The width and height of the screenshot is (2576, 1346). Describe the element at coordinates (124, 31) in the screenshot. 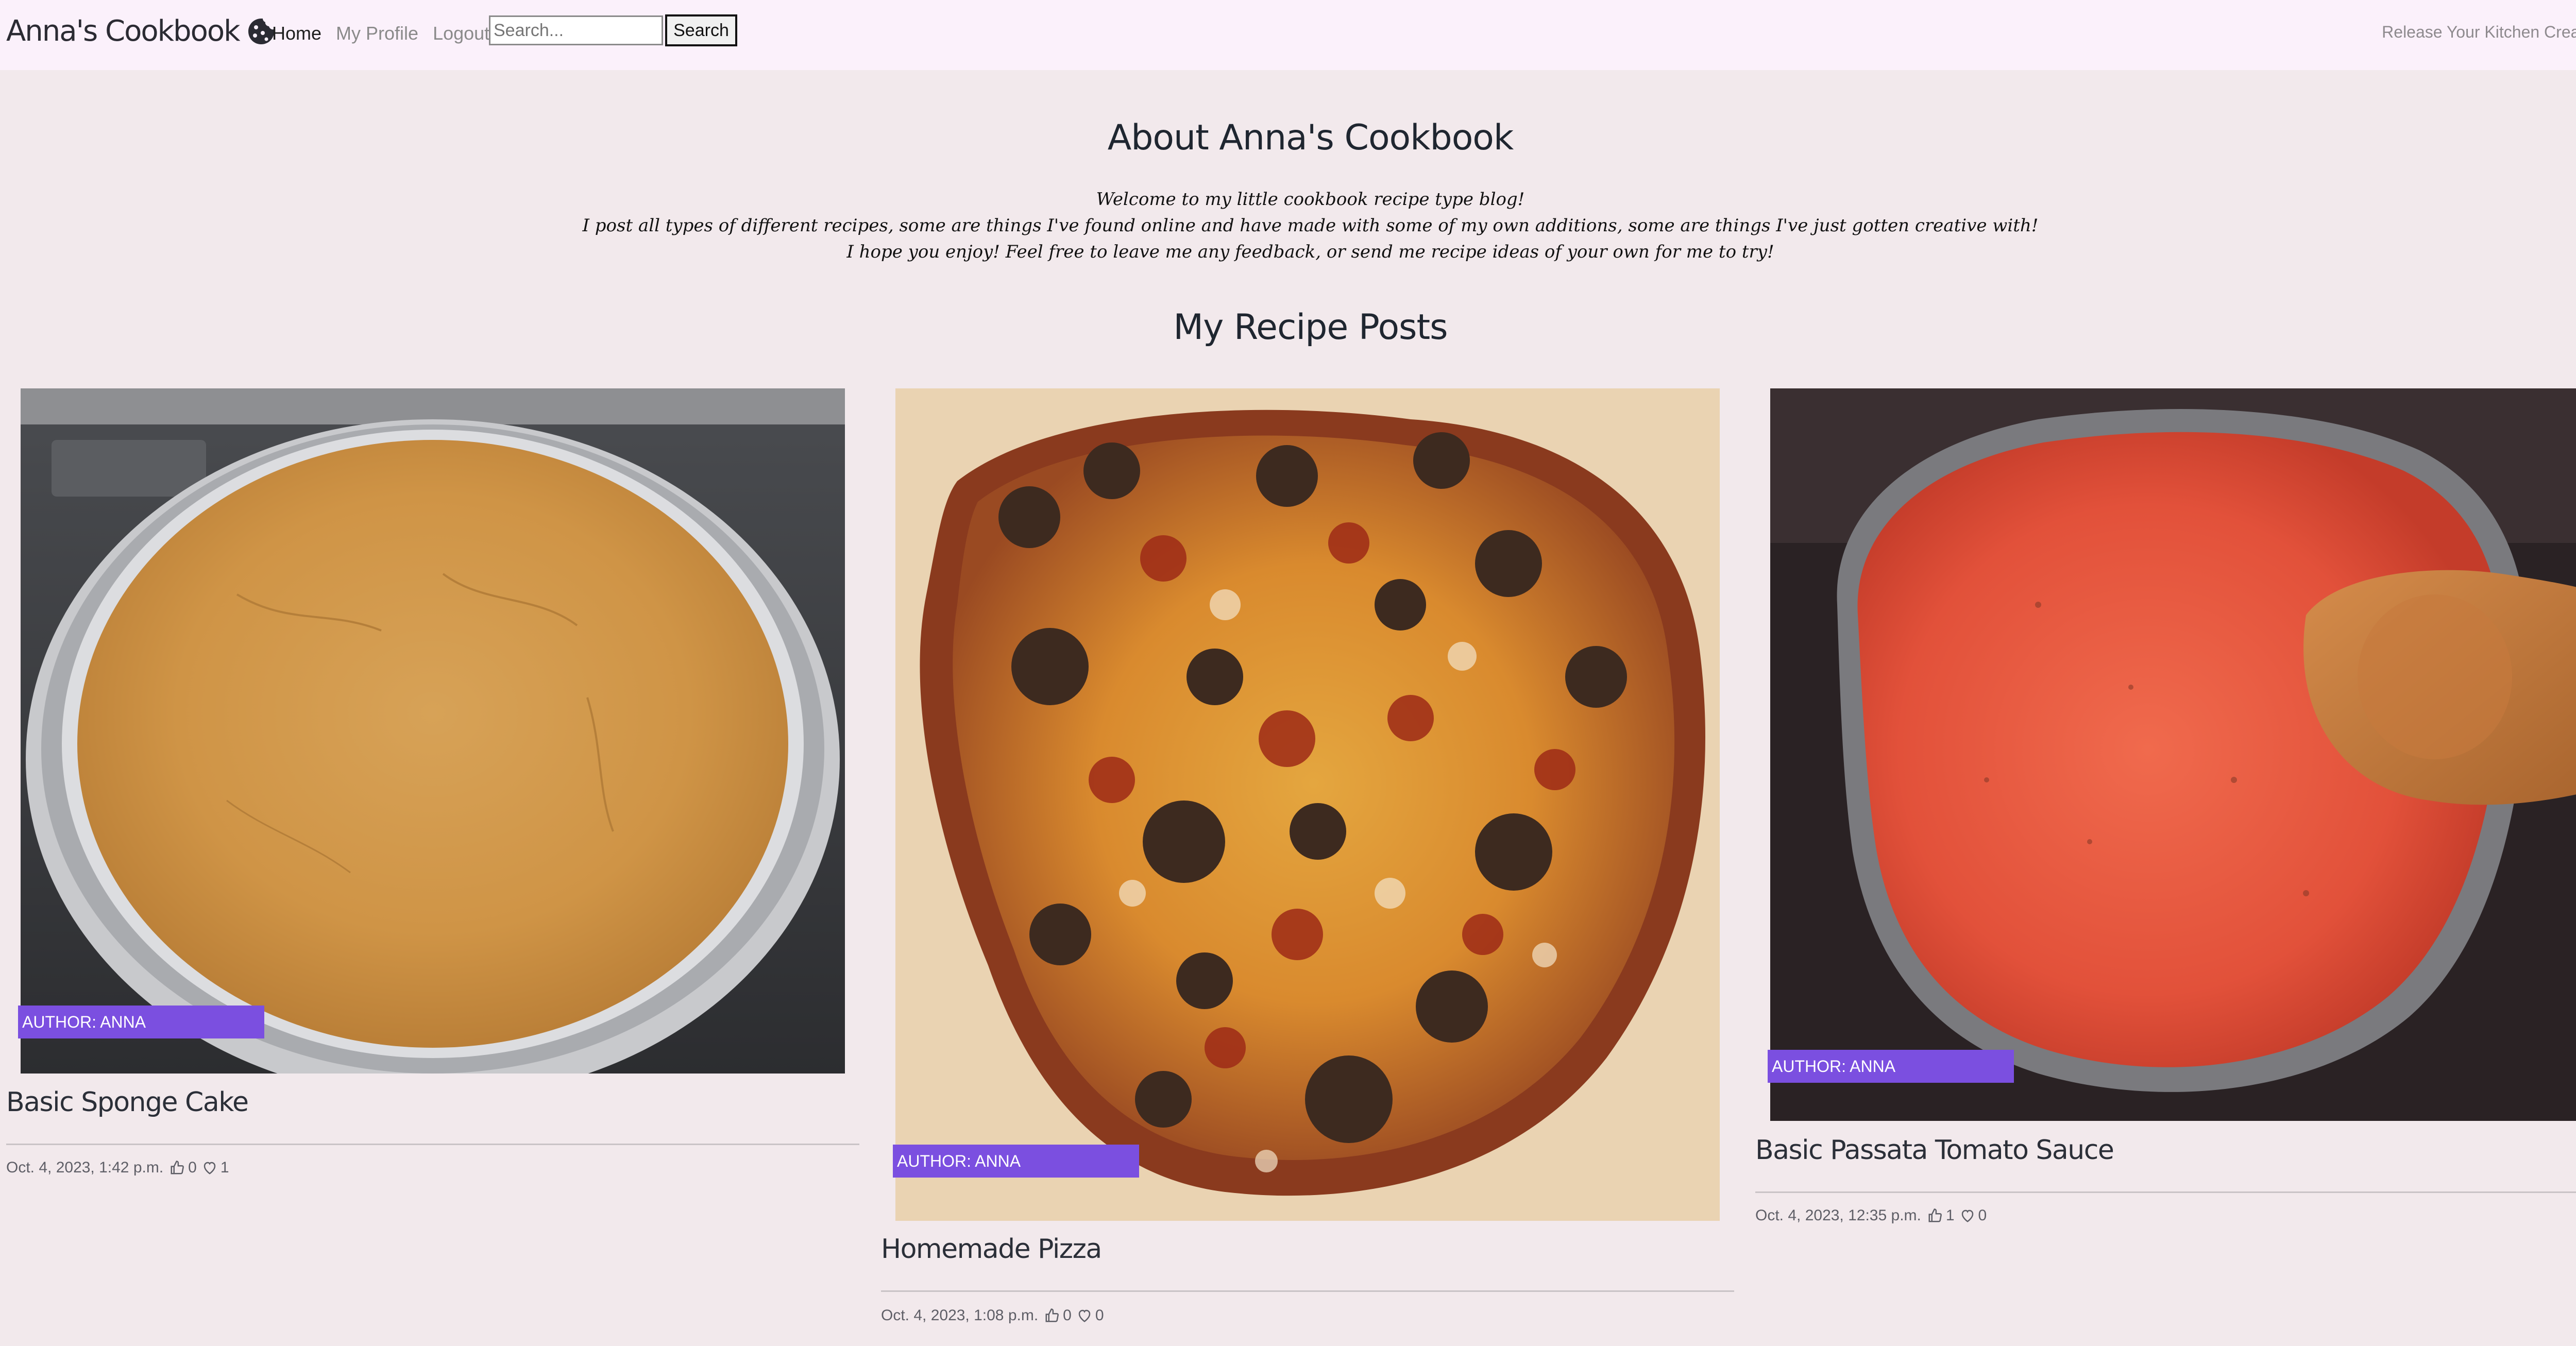

I see `brand-title: Anna's Cookbook` at that location.